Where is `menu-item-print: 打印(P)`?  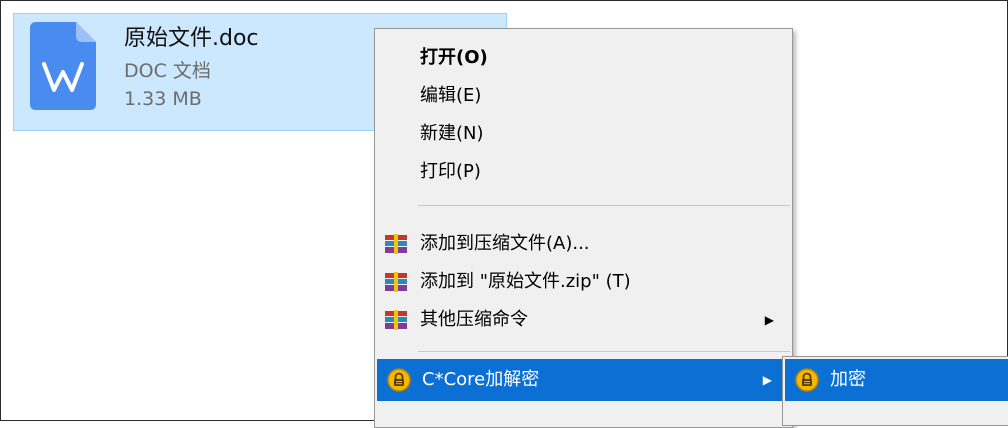
menu-item-print: 打印(P) is located at coordinates (583, 172).